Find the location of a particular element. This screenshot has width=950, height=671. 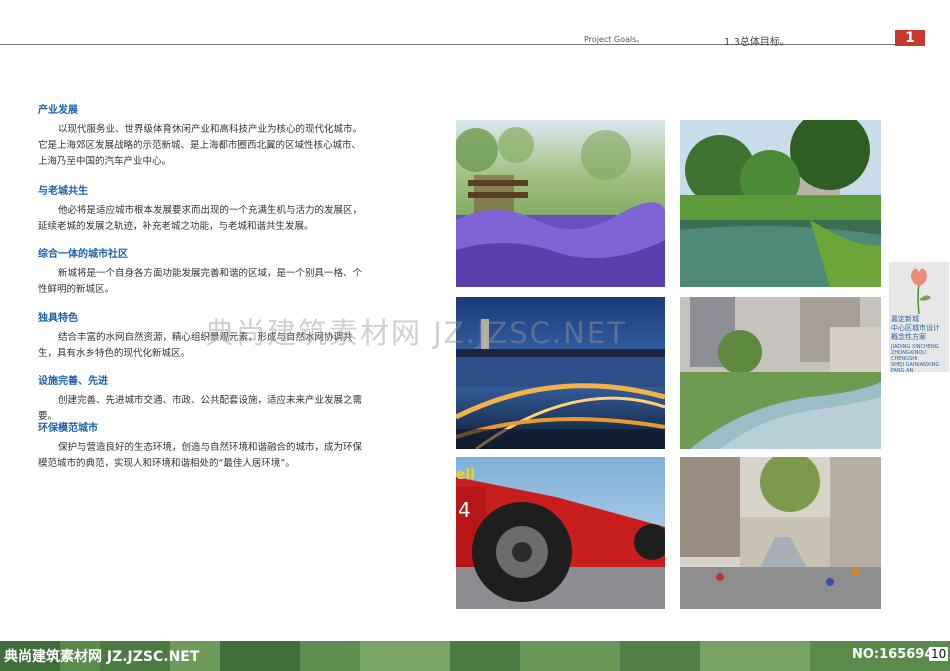

header-english-title: Project Goals。 is located at coordinates (614, 39).